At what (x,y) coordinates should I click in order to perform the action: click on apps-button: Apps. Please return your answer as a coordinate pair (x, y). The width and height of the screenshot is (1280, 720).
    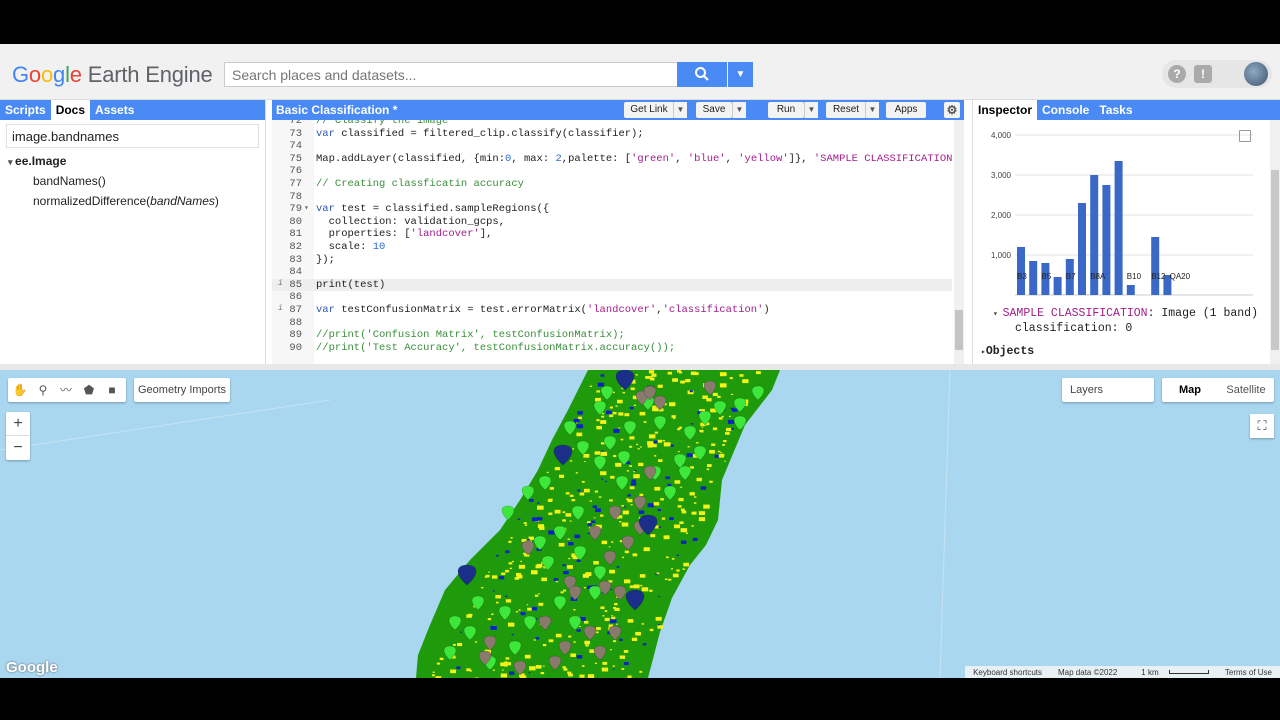
    Looking at the image, I should click on (906, 110).